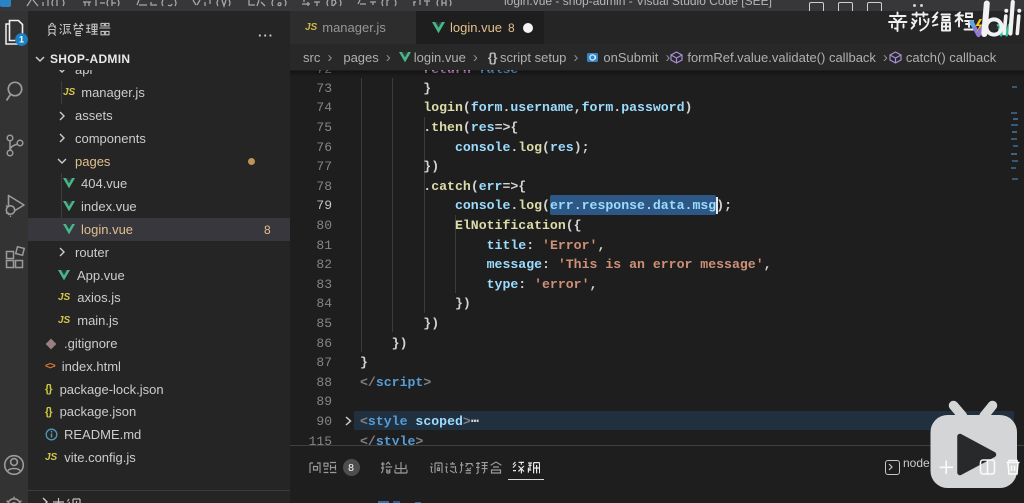 This screenshot has height=503, width=1024. I want to click on svg-text: 1, so click(21, 40).